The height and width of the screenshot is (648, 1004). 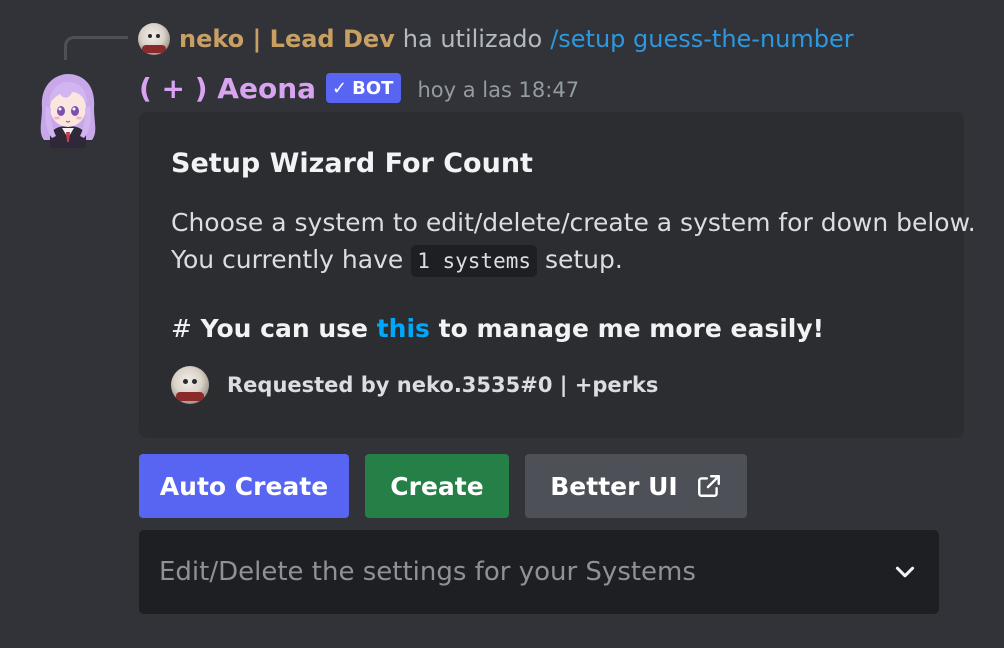 What do you see at coordinates (96, 48) in the screenshot?
I see `reply-spine` at bounding box center [96, 48].